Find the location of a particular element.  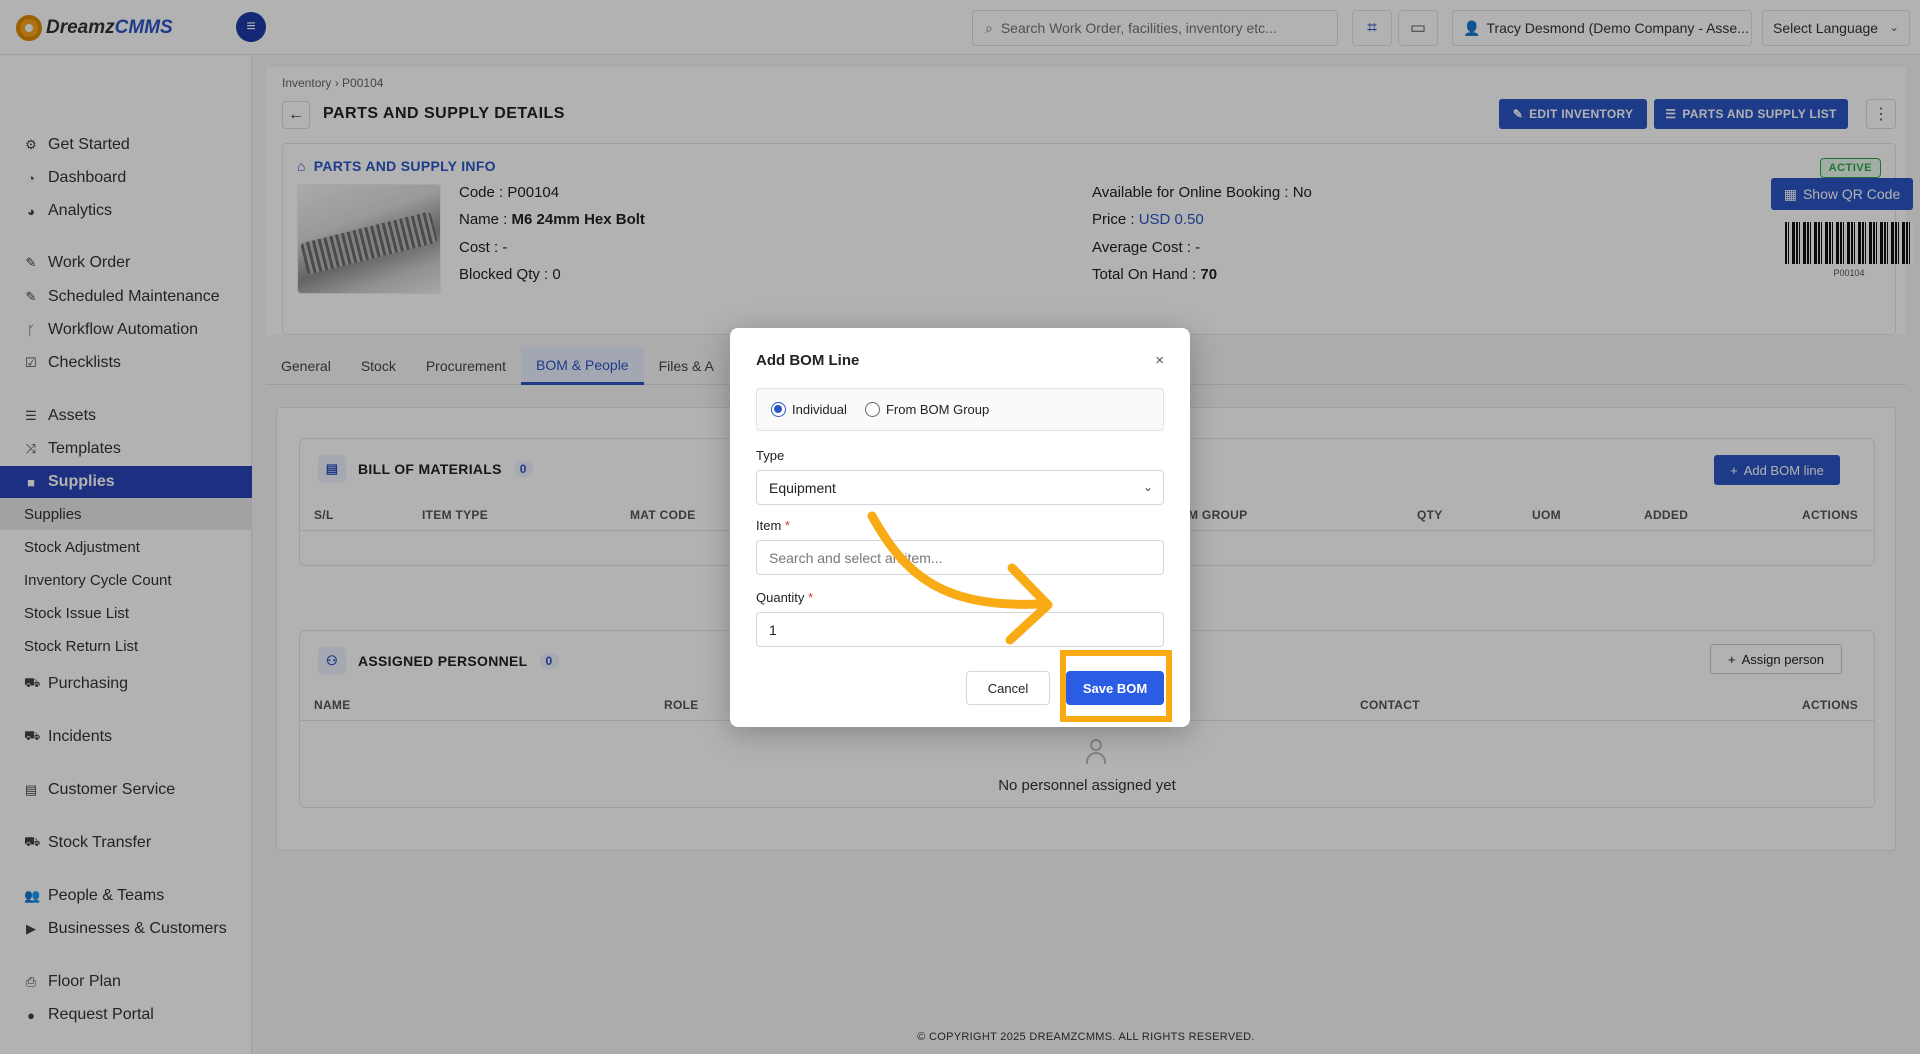

radio-individual-input is located at coordinates (778, 409).